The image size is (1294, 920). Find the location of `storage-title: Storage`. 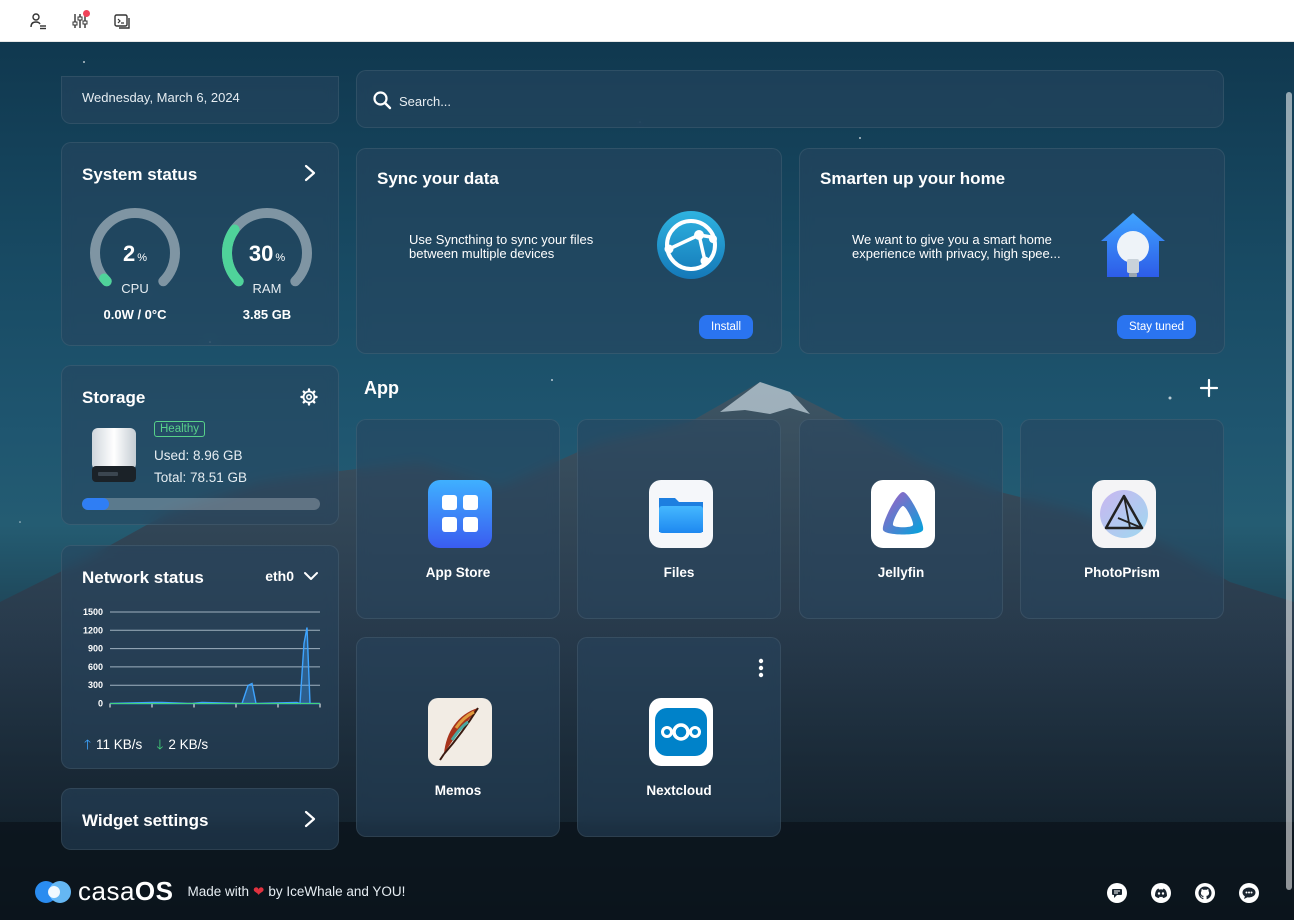

storage-title: Storage is located at coordinates (114, 397).